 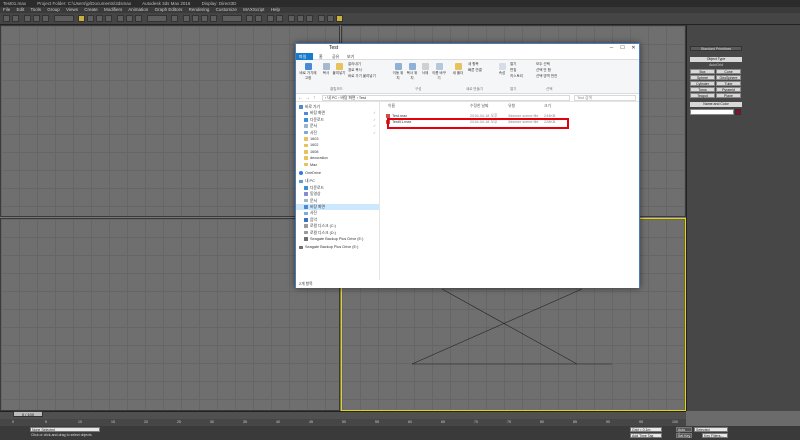 What do you see at coordinates (513, 64) in the screenshot?
I see `open-button: 열기` at bounding box center [513, 64].